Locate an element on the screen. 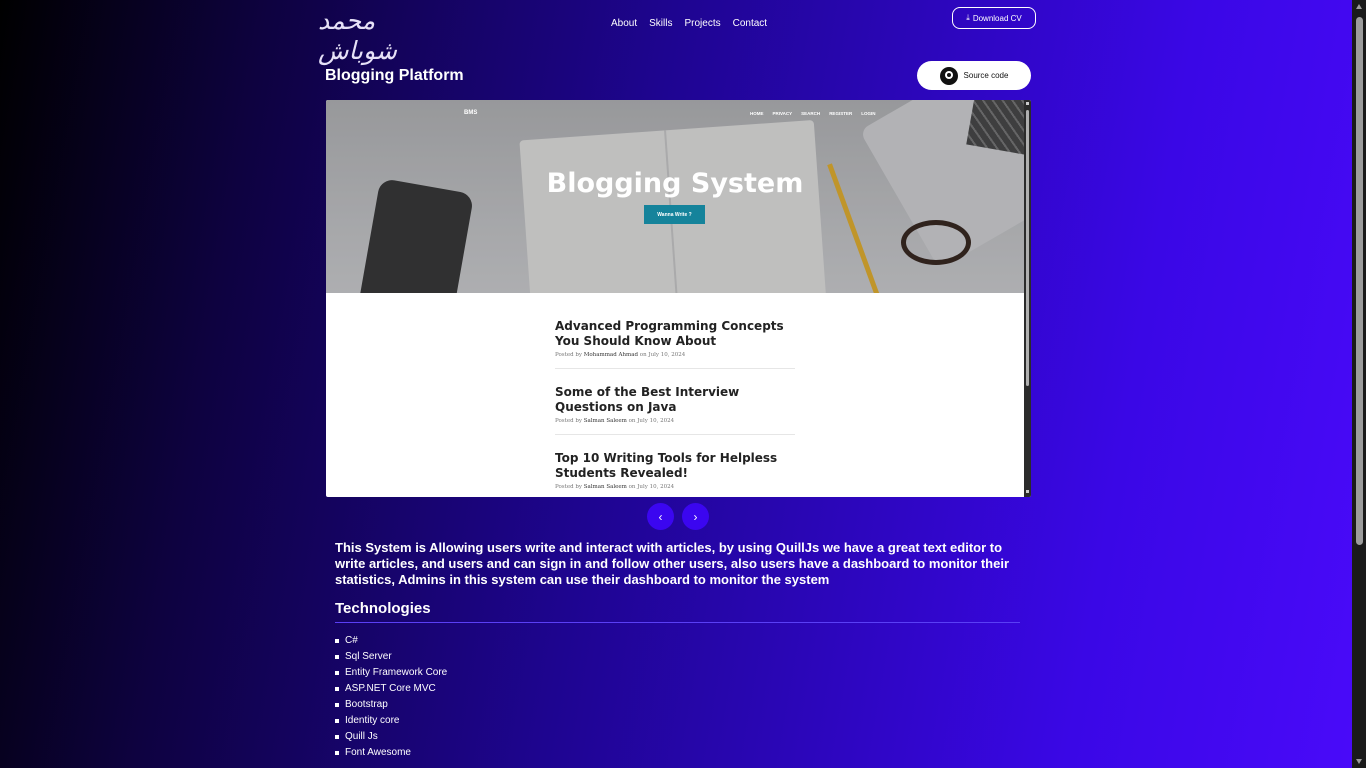 The height and width of the screenshot is (768, 1366). preview-nav: HOME PRIVACY SEARCH REGISTER LOGIN is located at coordinates (812, 113).